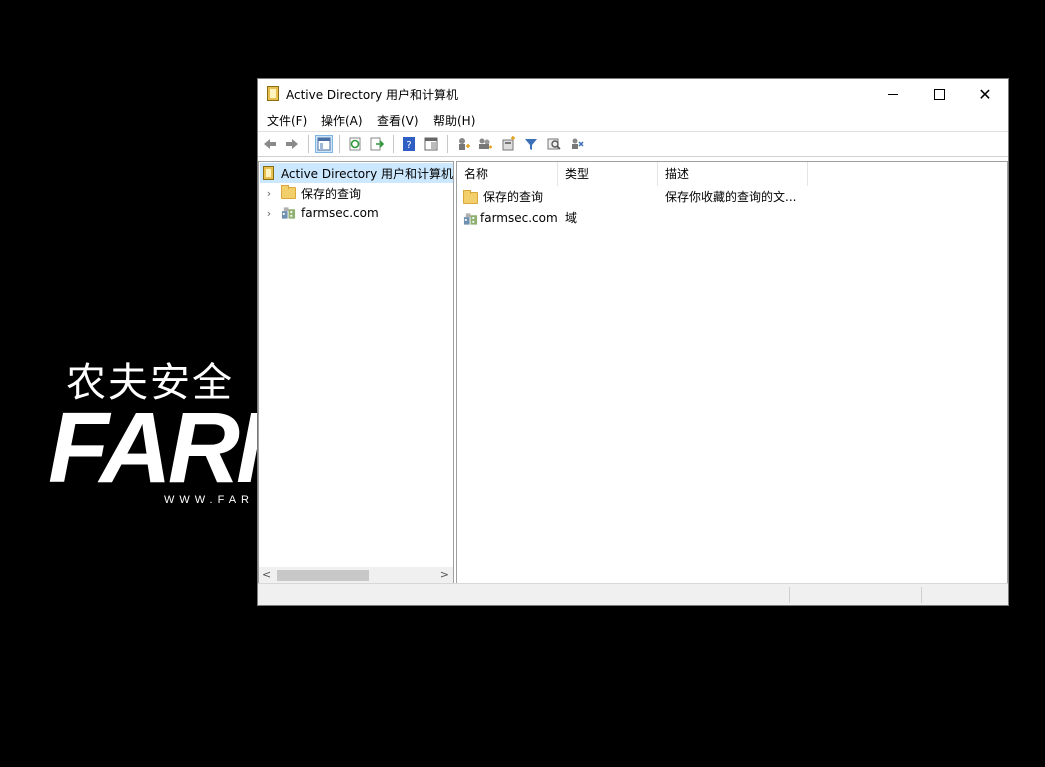 This screenshot has height=767, width=1045. What do you see at coordinates (571, 218) in the screenshot?
I see `list-cell-type: 域` at bounding box center [571, 218].